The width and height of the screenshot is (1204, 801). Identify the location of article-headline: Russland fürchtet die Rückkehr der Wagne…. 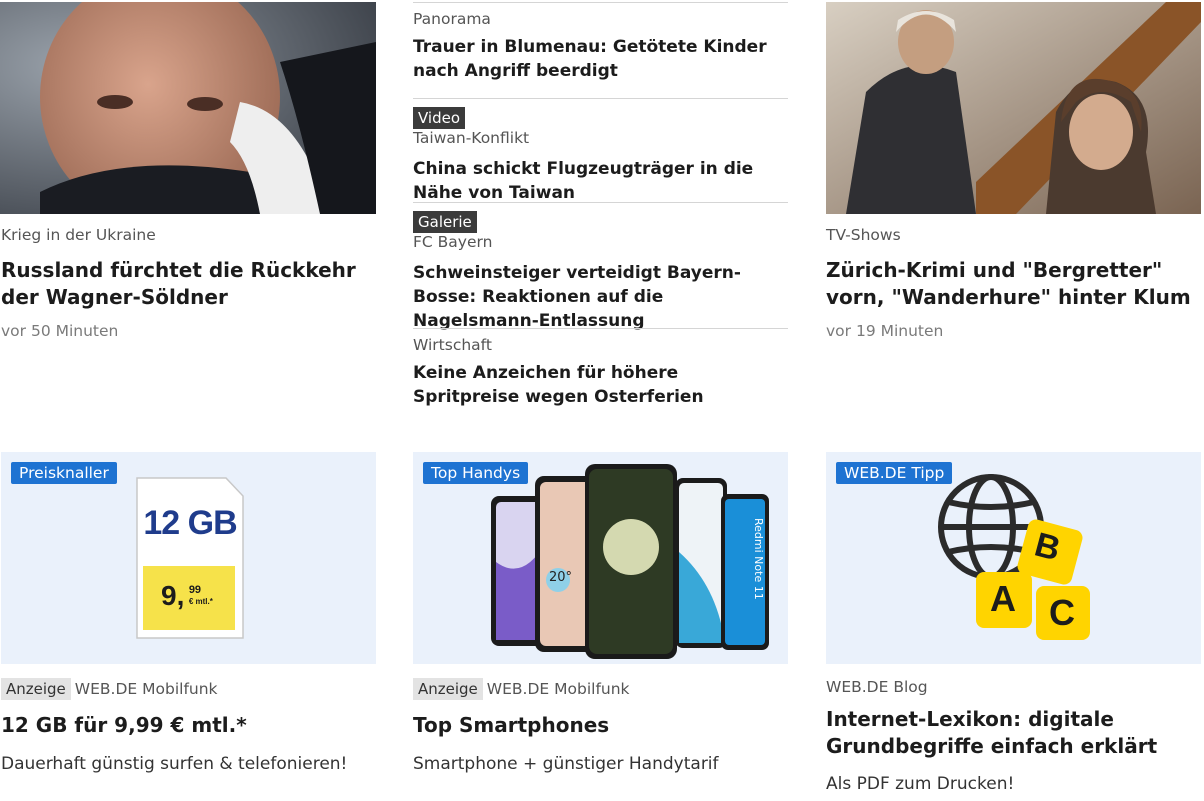
(186, 284).